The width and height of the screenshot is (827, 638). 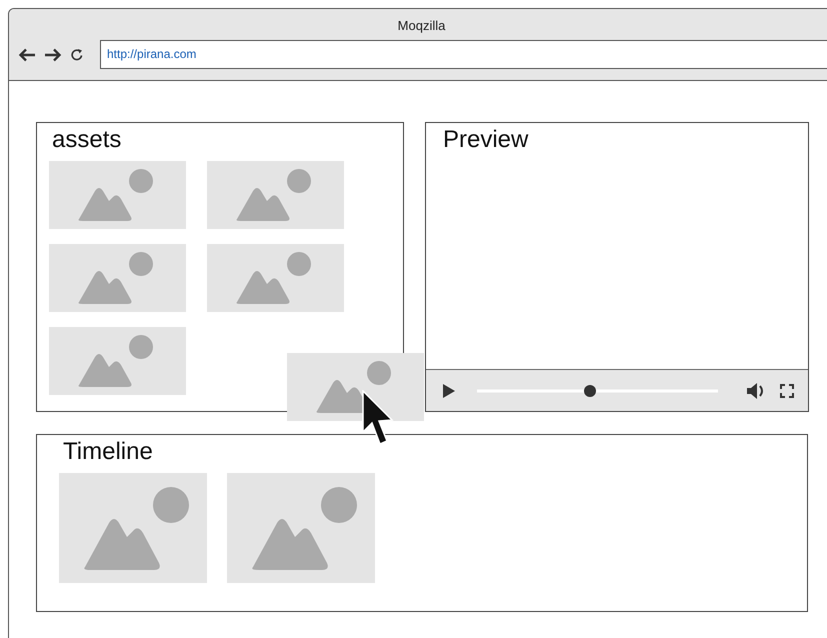 What do you see at coordinates (53, 55) in the screenshot?
I see `forward-arrow-icon` at bounding box center [53, 55].